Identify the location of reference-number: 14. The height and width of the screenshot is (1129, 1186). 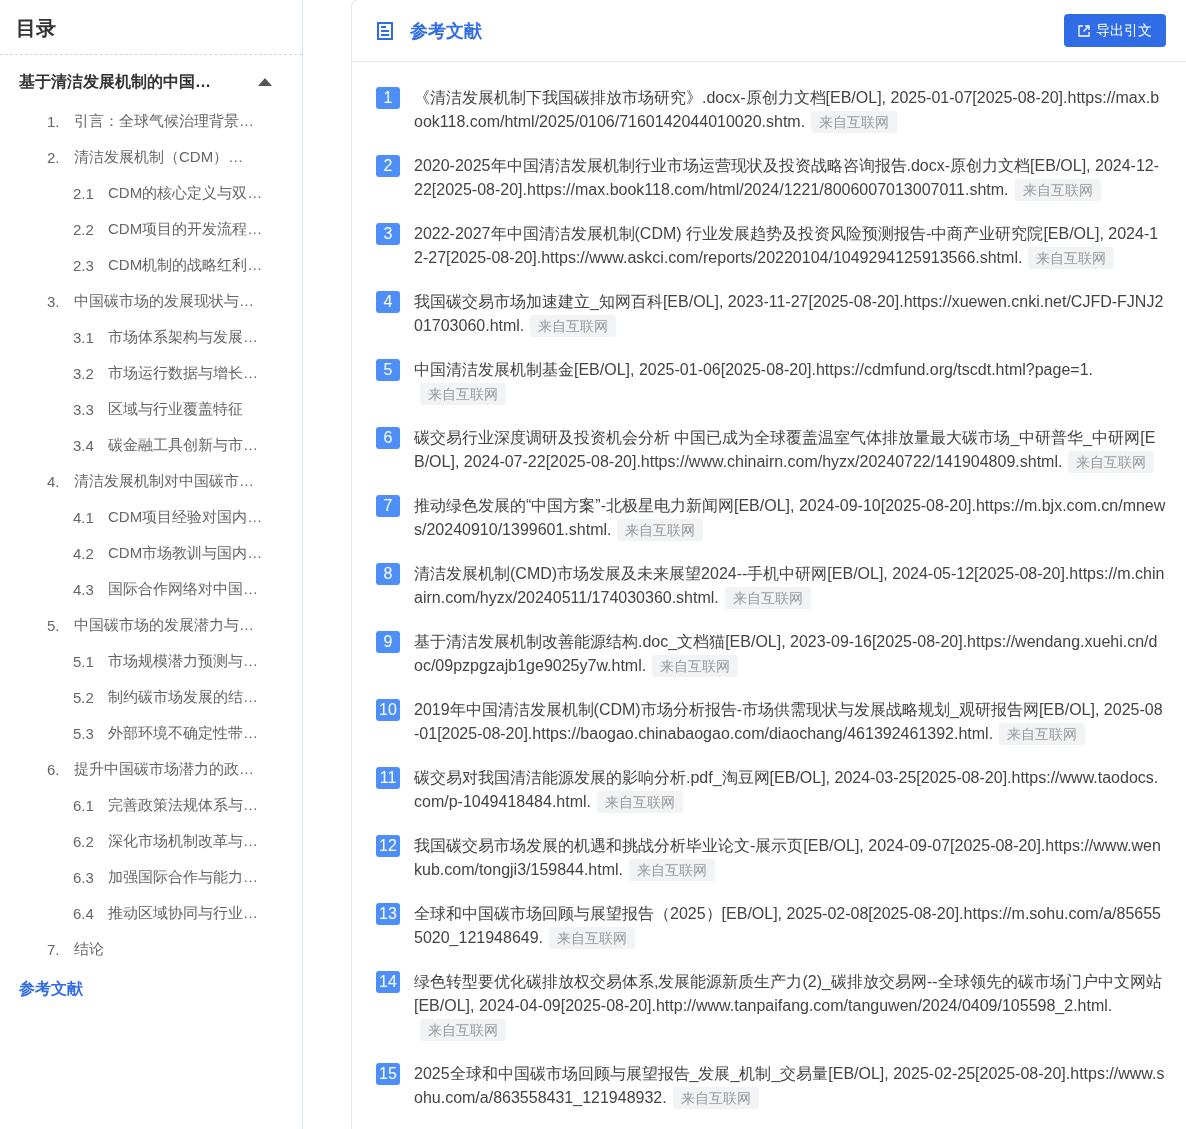
(388, 982).